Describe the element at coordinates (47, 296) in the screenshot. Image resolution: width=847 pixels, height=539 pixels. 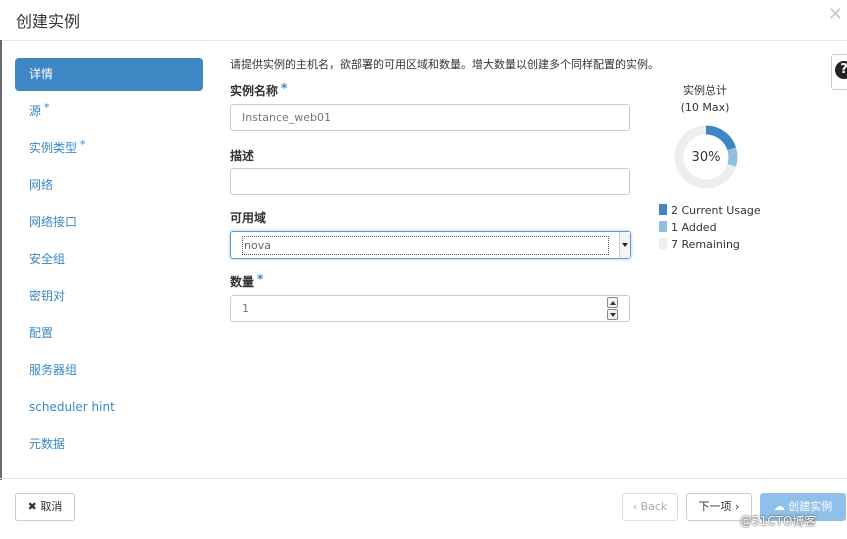
I see `sidebar-item-label: 密钥对` at that location.